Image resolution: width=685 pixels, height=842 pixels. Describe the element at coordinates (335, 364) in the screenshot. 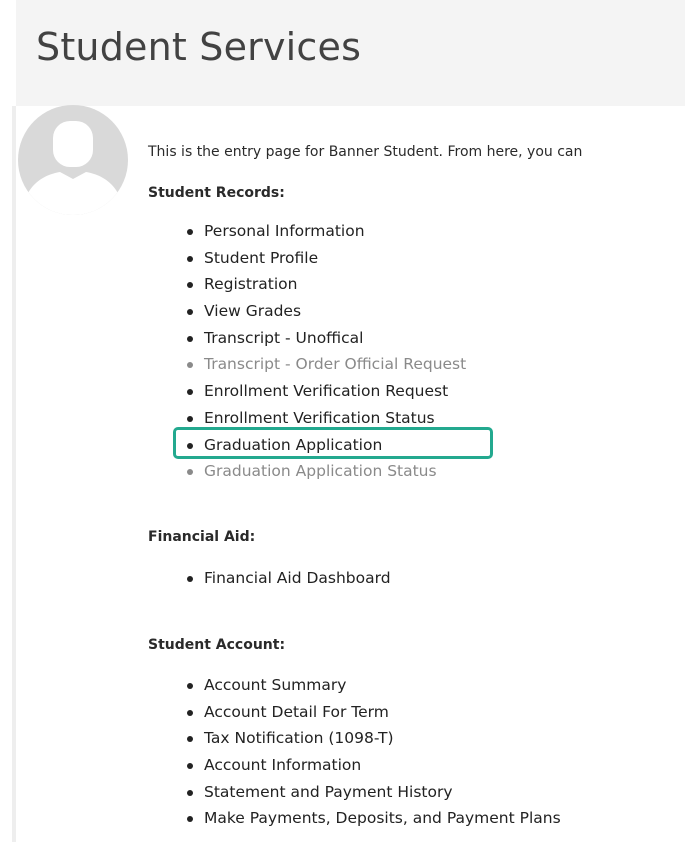

I see `link-label: Transcript - Order Official Request` at that location.